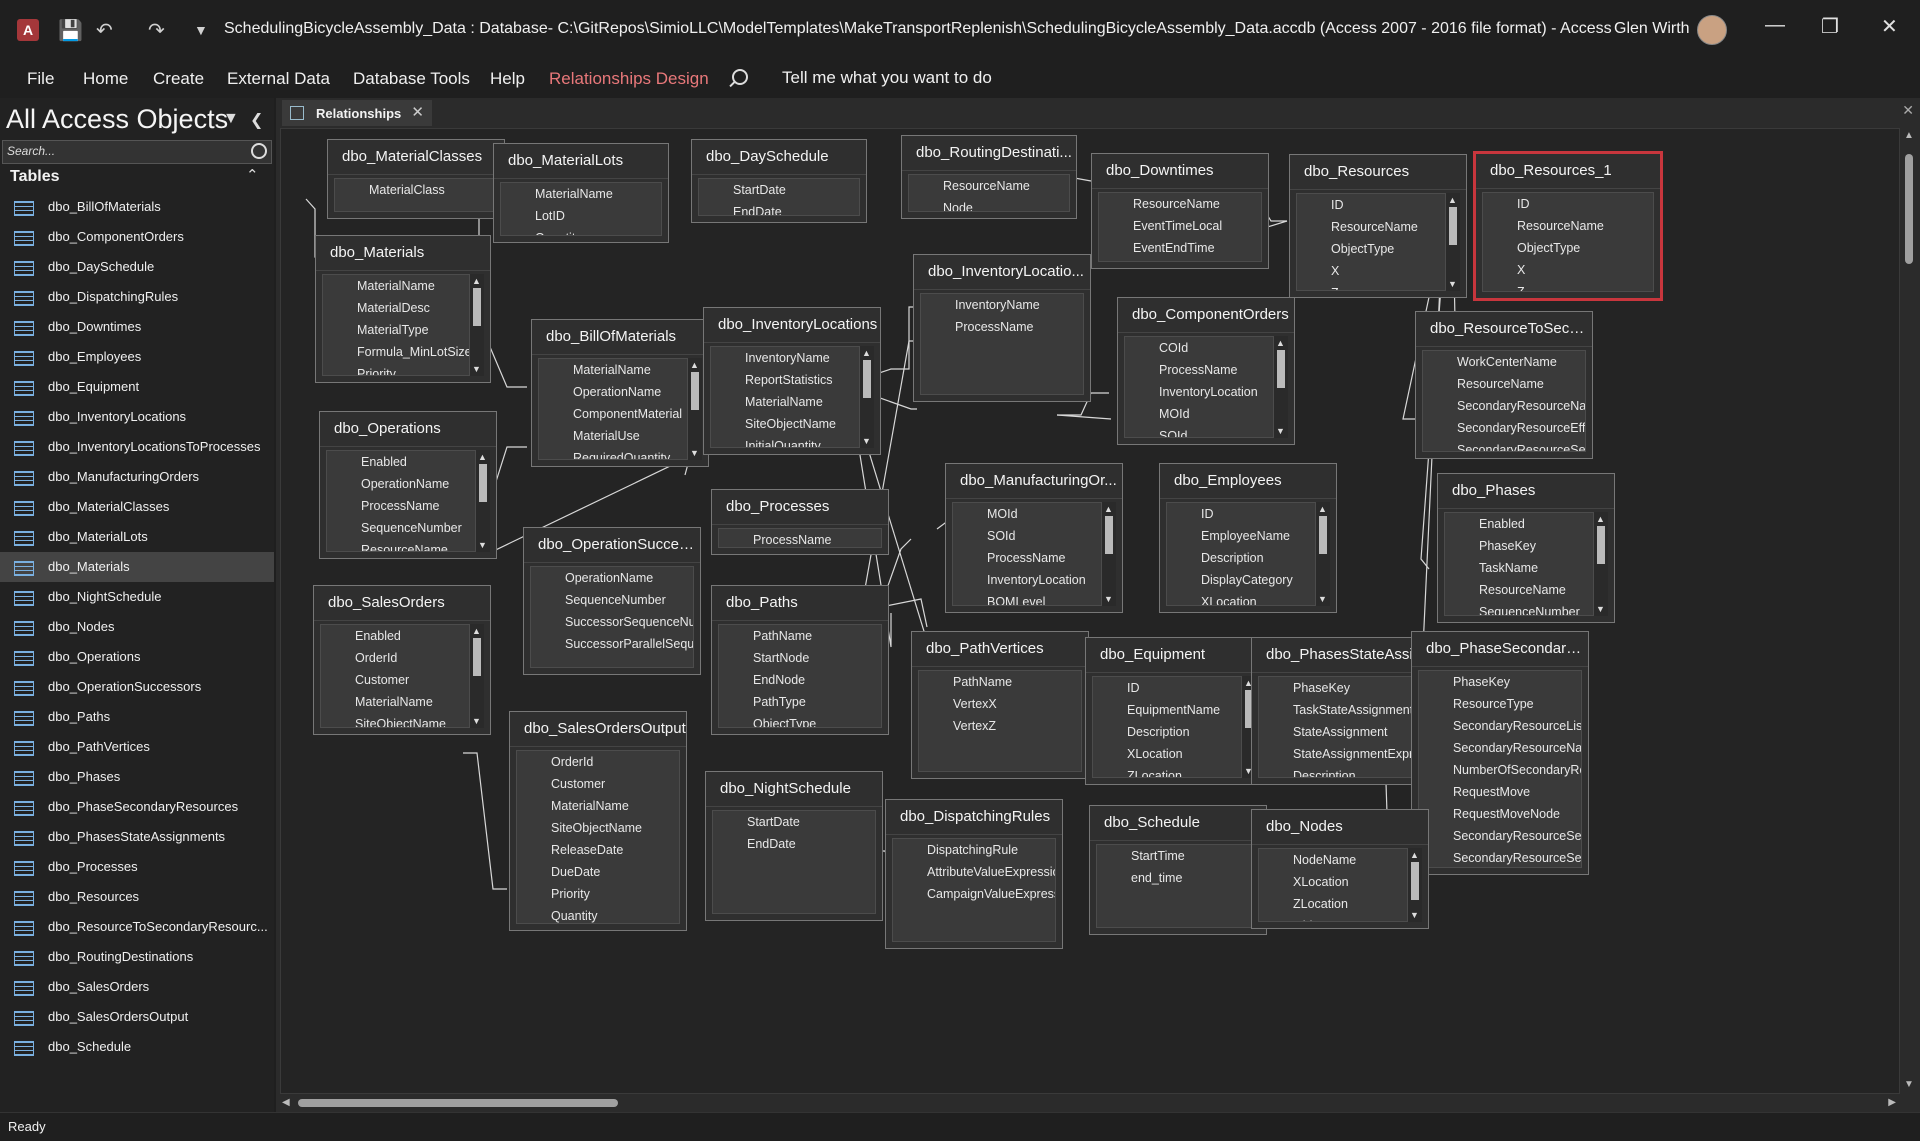  Describe the element at coordinates (416, 179) in the screenshot. I see `table-box-dbo-materialclasses: dbo_MaterialClasses MaterialClass` at that location.